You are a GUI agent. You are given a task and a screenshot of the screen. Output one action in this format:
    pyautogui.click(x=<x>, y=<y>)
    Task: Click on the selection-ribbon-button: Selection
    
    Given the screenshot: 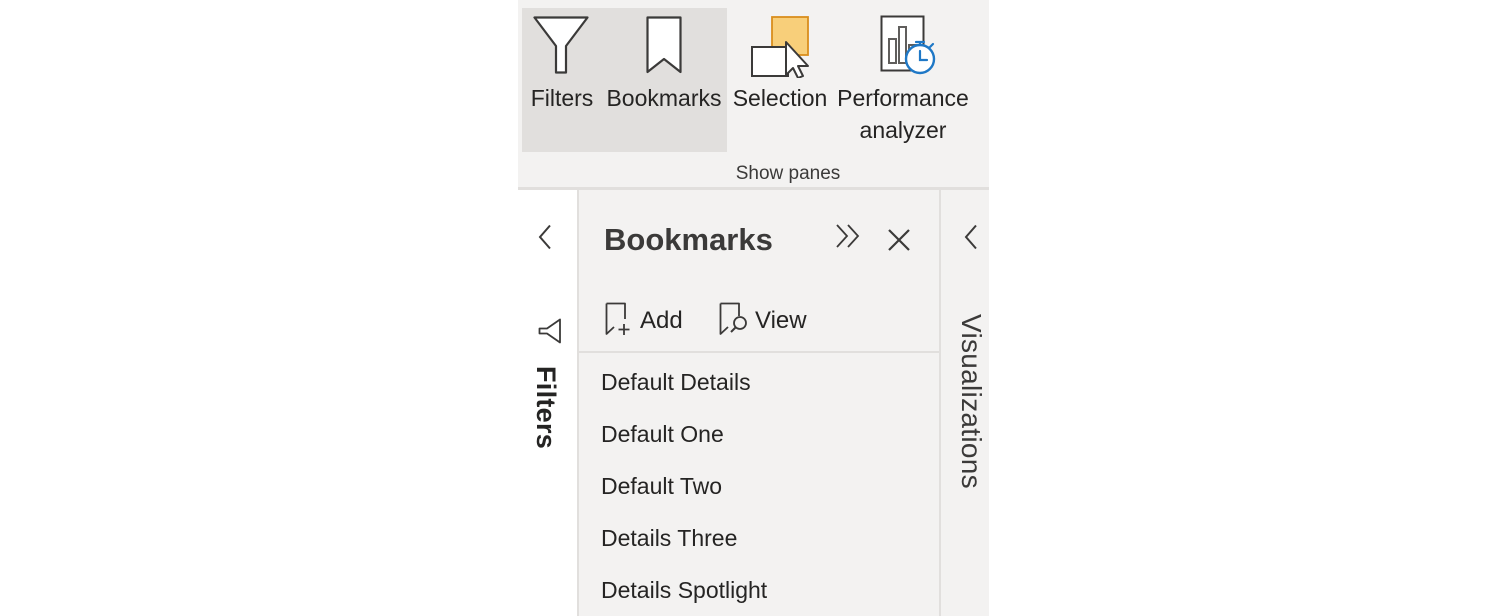 What is the action you would take?
    pyautogui.click(x=780, y=80)
    